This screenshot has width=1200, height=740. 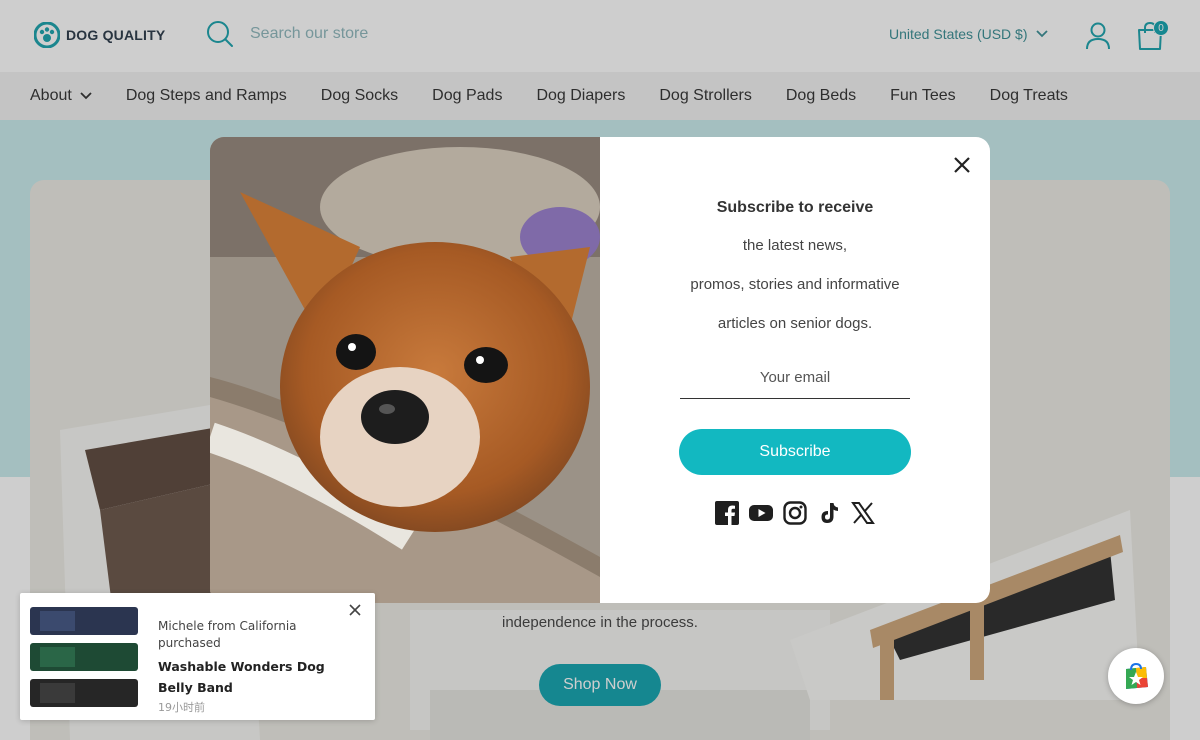 I want to click on modal-title: Subscribe to receive, so click(x=795, y=207).